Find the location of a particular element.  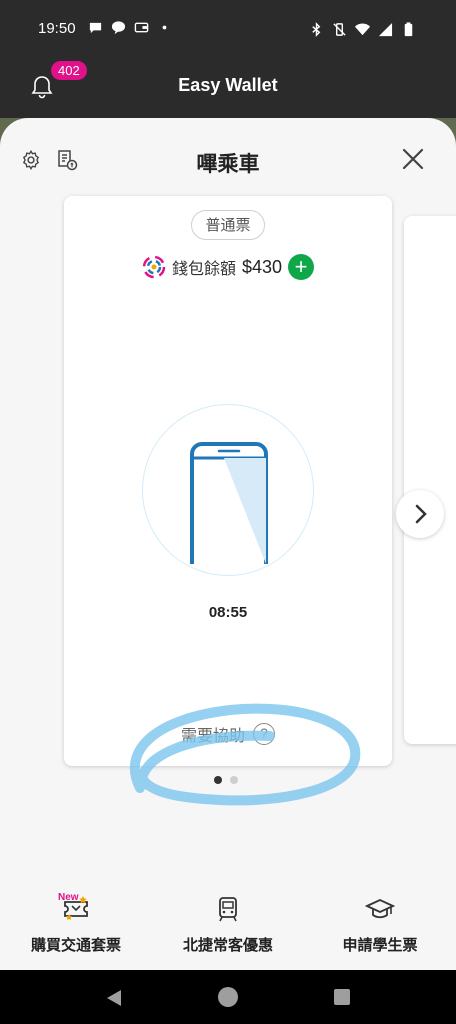

recent-apps-icon is located at coordinates (342, 997).